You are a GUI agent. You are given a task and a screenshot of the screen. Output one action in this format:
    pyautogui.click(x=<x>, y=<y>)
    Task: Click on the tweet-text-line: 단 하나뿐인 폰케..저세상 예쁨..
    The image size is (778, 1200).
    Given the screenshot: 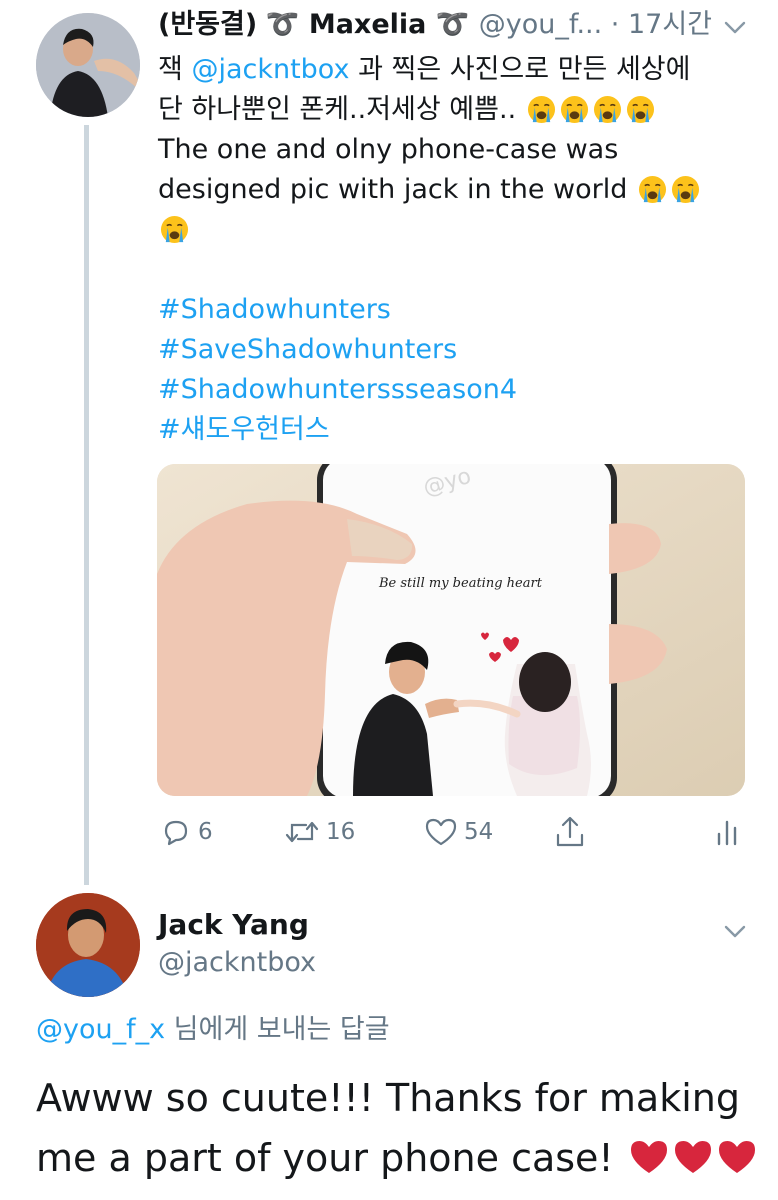 What is the action you would take?
    pyautogui.click(x=458, y=110)
    